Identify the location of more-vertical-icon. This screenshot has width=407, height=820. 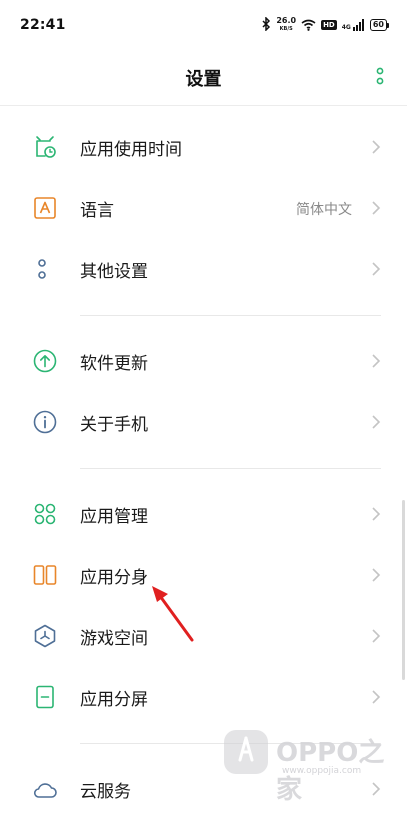
(380, 76).